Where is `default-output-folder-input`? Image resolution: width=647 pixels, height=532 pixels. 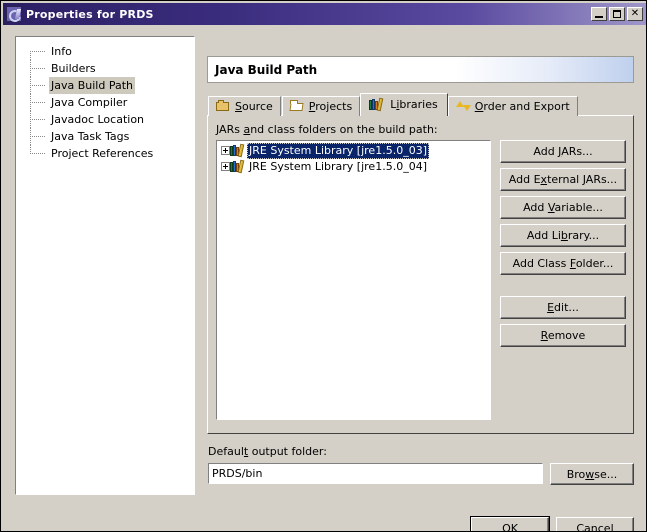
default-output-folder-input is located at coordinates (375, 473).